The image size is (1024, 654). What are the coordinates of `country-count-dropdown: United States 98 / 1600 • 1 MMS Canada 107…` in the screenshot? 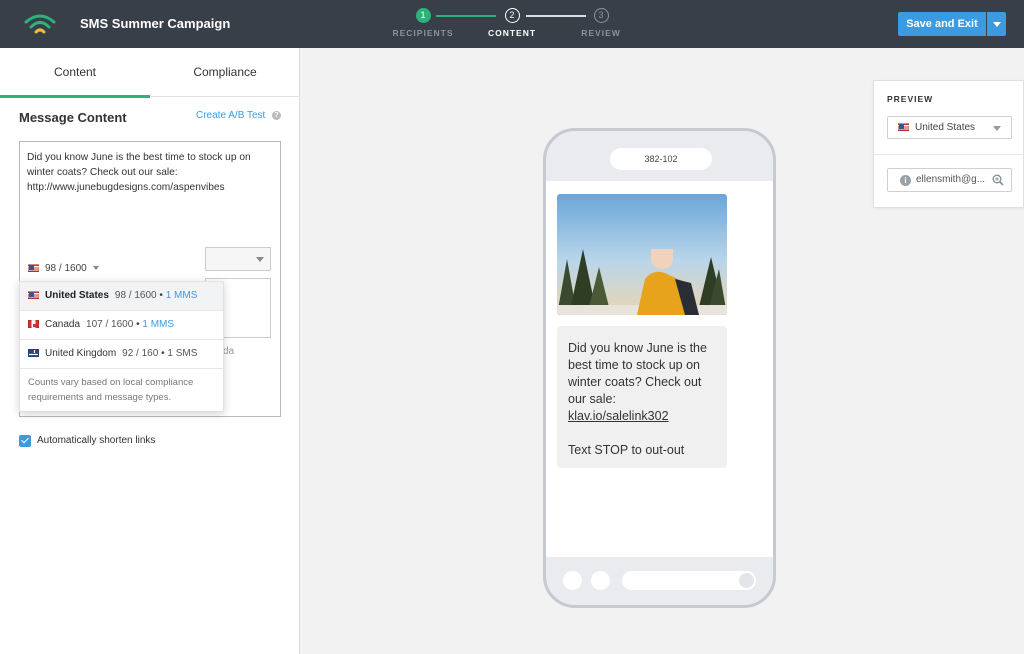 It's located at (121, 346).